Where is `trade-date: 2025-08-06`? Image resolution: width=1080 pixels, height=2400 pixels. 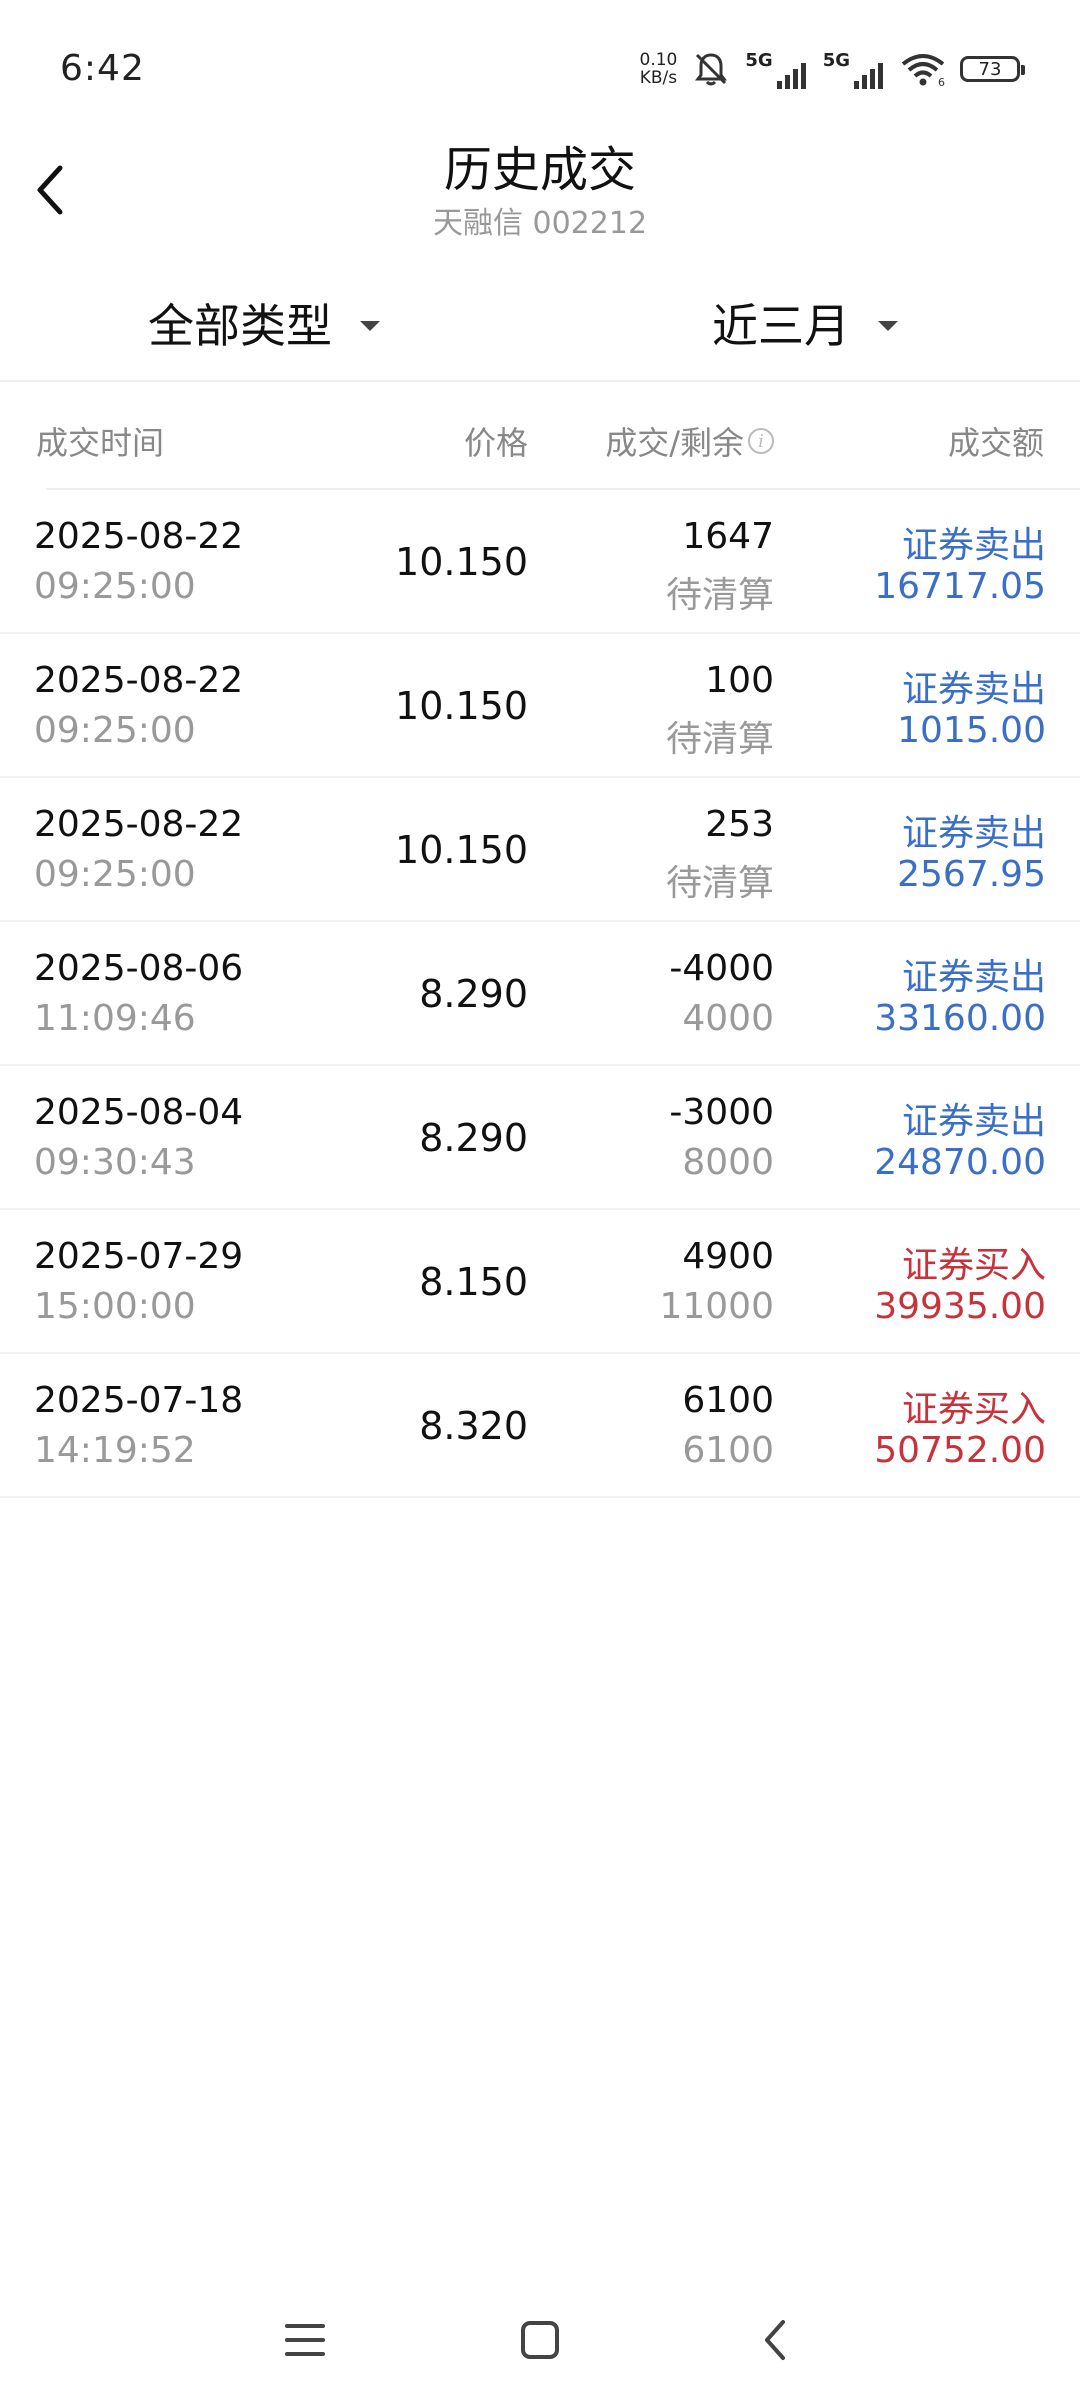 trade-date: 2025-08-06 is located at coordinates (139, 968).